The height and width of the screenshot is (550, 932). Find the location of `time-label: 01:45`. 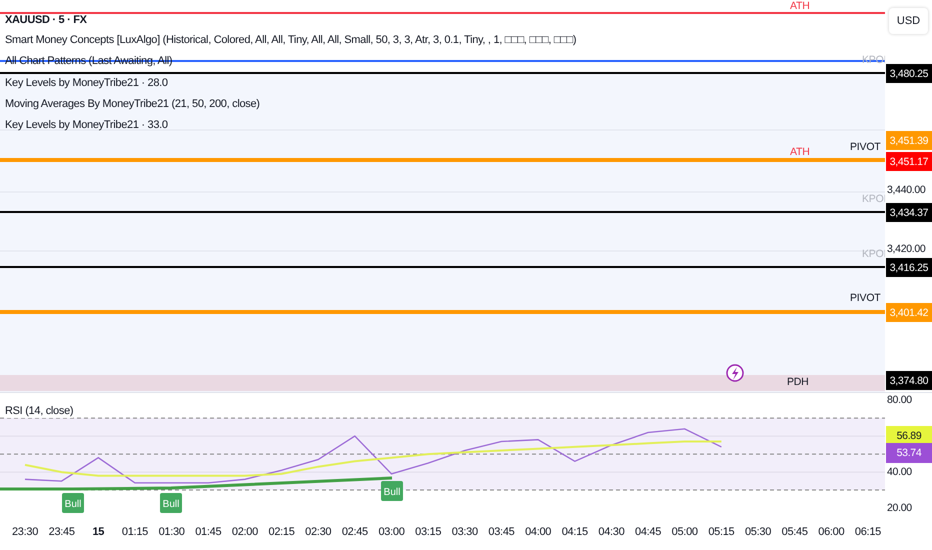

time-label: 01:45 is located at coordinates (208, 532).